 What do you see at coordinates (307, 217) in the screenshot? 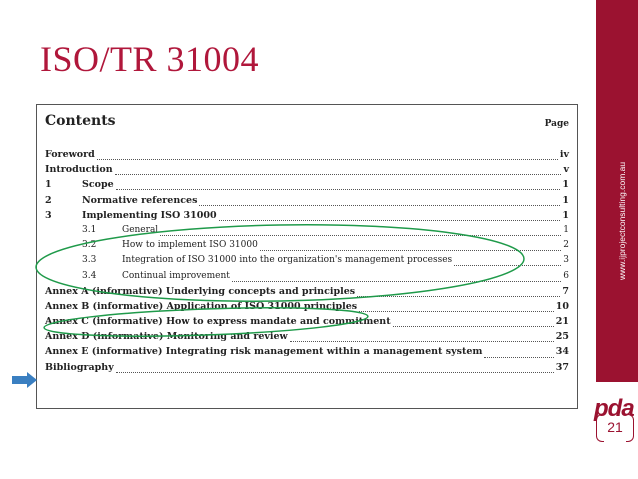
I see `toc-entry: 3 Implementing ISO 31000 1` at bounding box center [307, 217].